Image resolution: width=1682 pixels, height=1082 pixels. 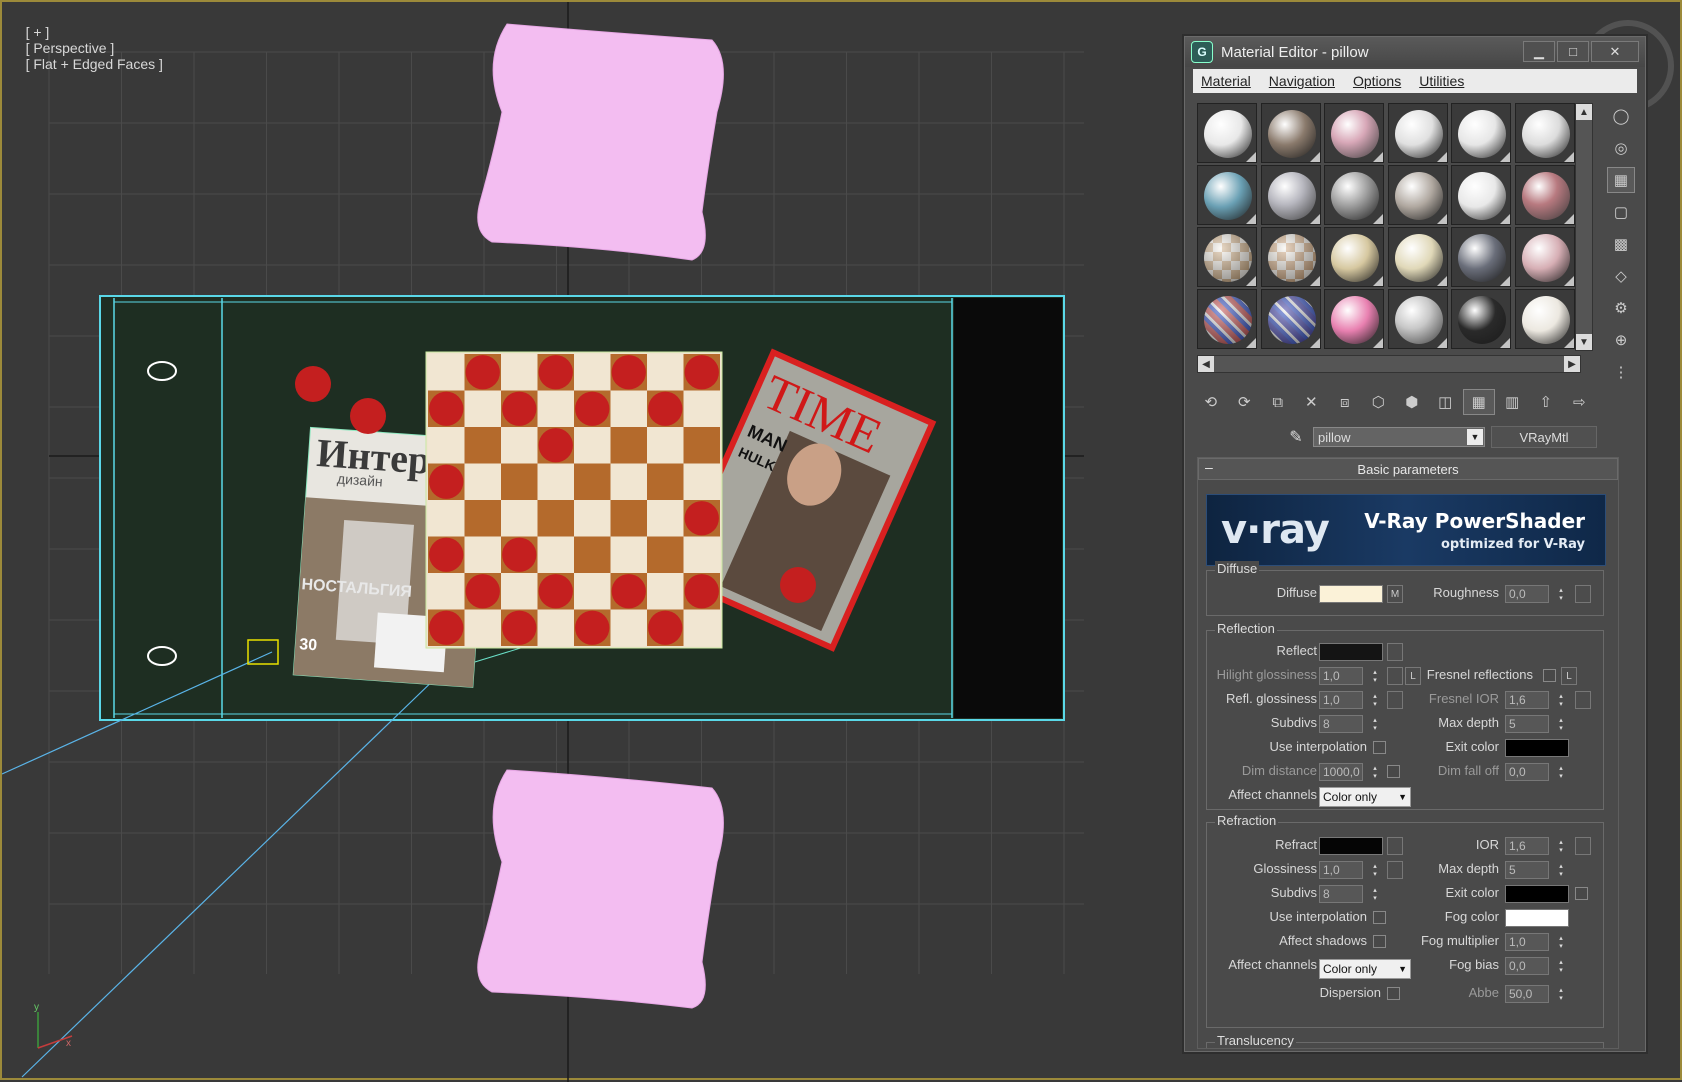 What do you see at coordinates (1475, 437) in the screenshot?
I see `chevron-down-icon: ▼` at bounding box center [1475, 437].